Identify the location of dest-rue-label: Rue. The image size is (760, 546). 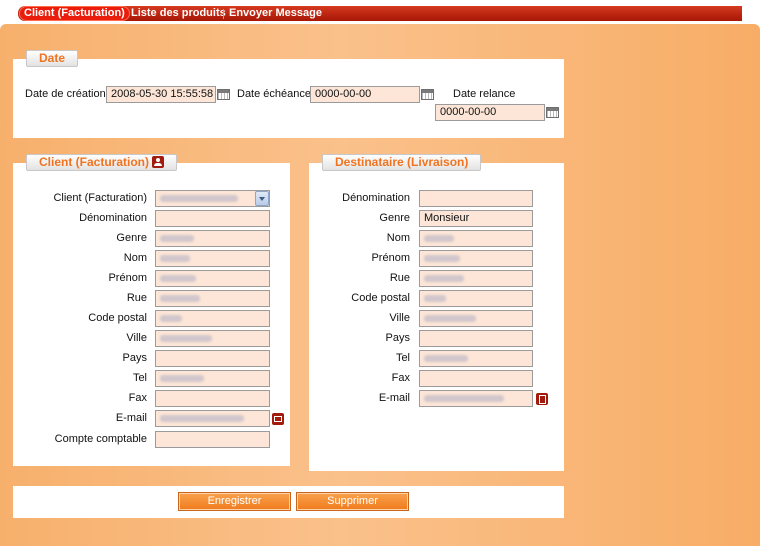
(399, 278).